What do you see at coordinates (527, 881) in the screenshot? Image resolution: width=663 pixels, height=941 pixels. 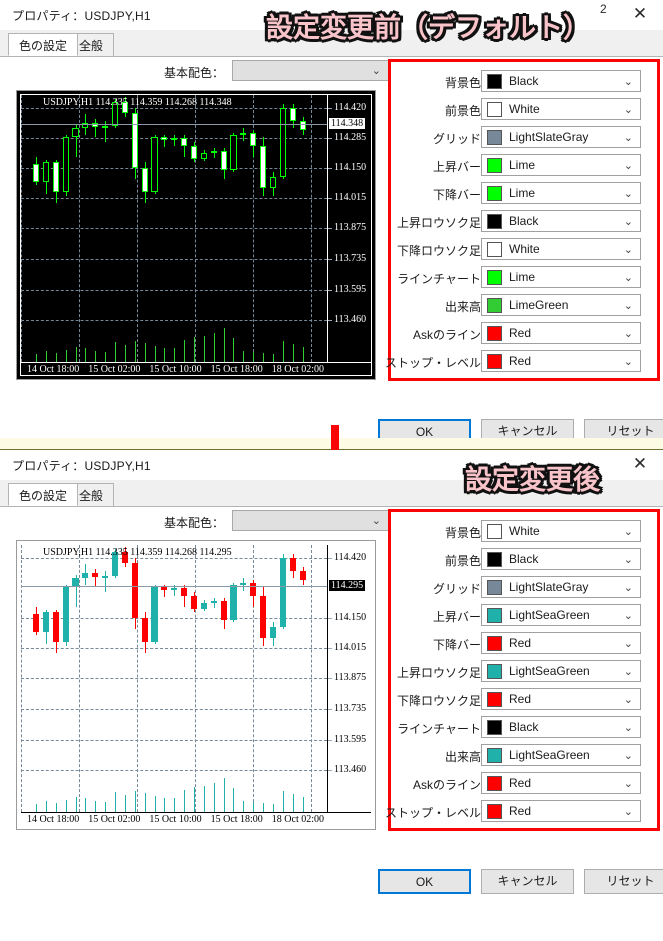 I see `cancel-button: キャンセル` at bounding box center [527, 881].